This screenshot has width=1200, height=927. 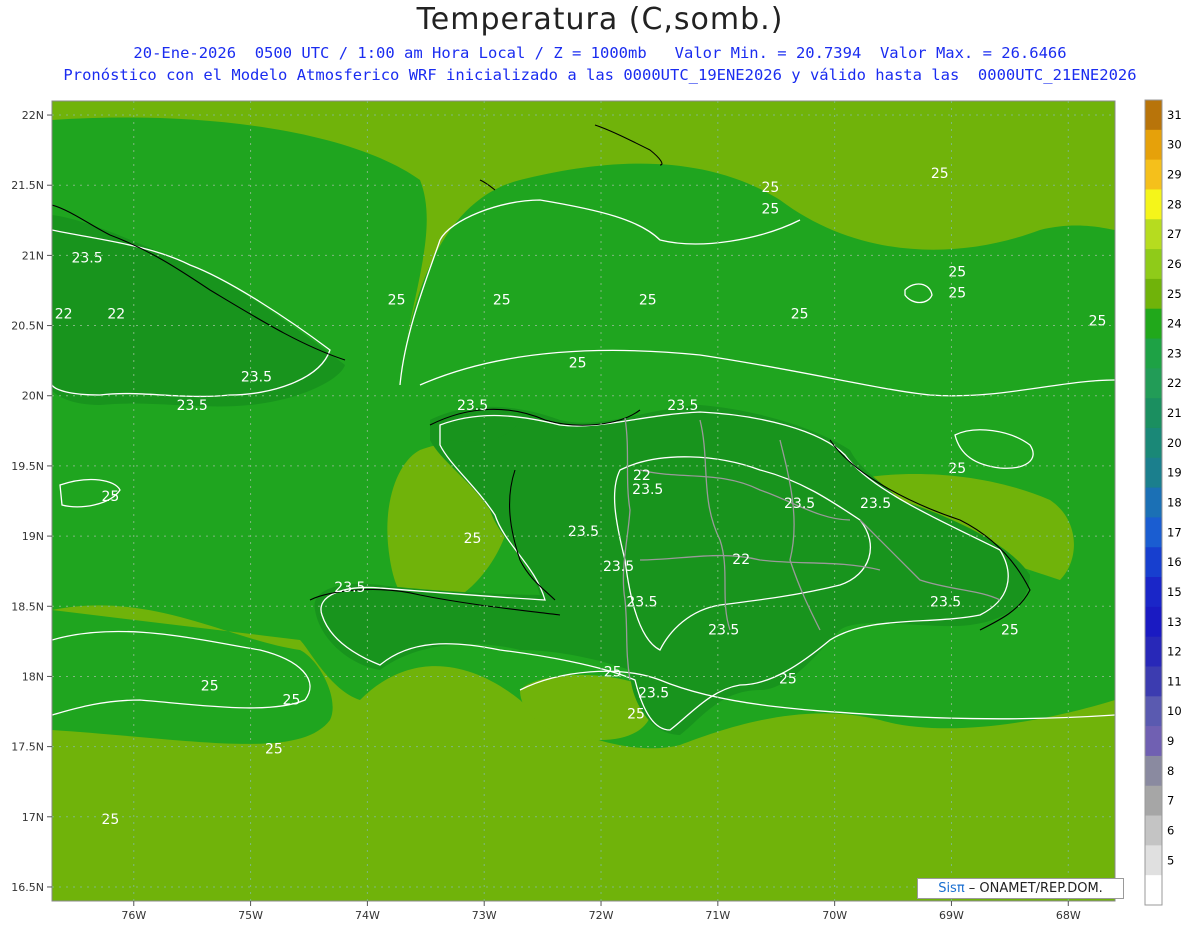 I want to click on colorbar-level-label: 25, so click(x=1174, y=294).